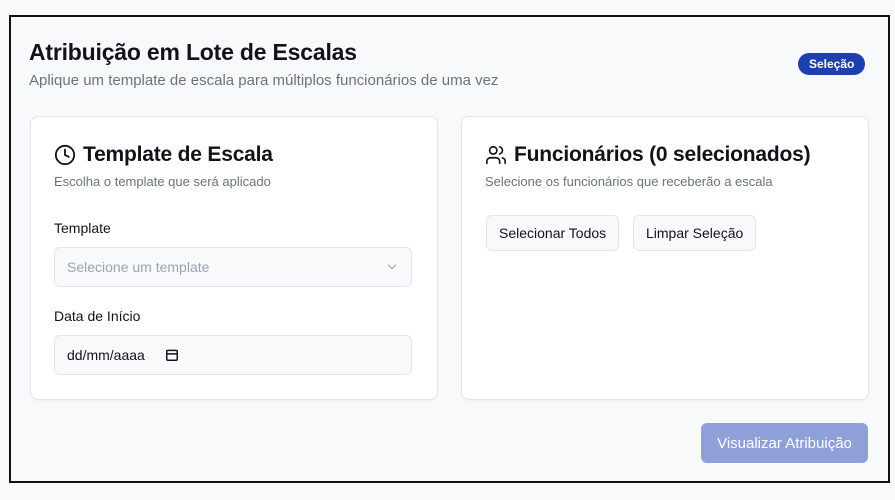 Image resolution: width=895 pixels, height=500 pixels. I want to click on template-label: Template, so click(82, 228).